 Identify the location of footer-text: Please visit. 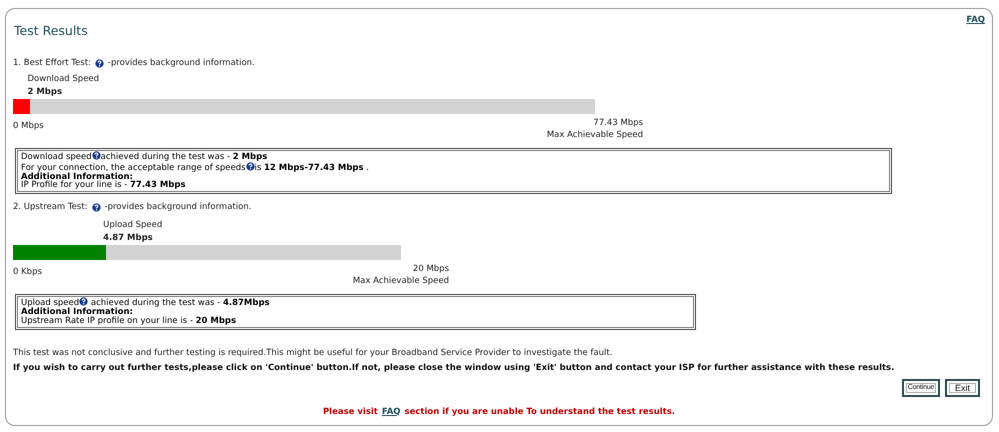
(350, 412).